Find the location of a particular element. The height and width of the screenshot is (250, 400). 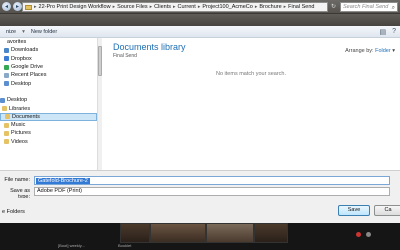

view-options-icon: ▤ is located at coordinates (382, 32).